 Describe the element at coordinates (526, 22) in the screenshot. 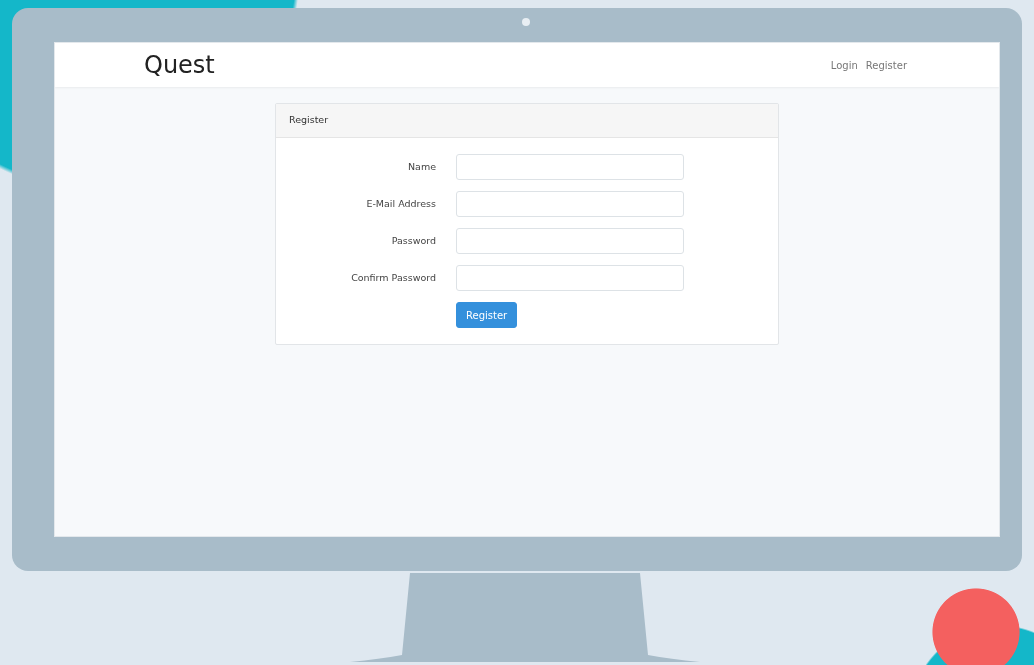

I see `camera-dot-icon` at that location.